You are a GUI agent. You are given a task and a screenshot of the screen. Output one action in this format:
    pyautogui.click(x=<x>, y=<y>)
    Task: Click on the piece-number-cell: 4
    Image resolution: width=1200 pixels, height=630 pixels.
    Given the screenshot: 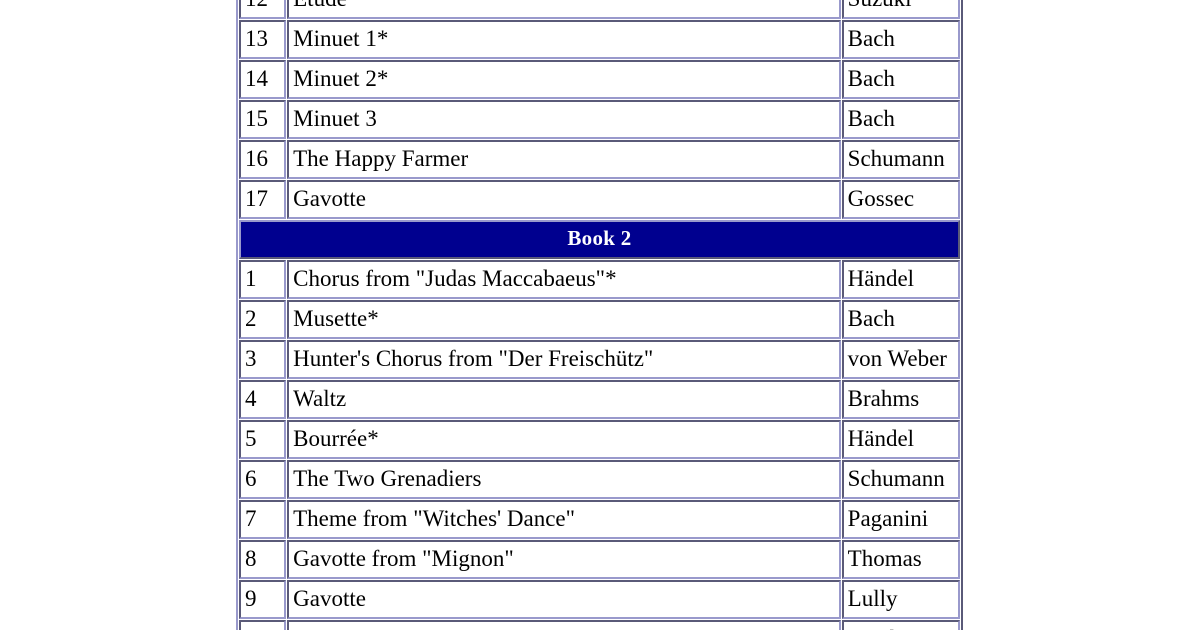 What is the action you would take?
    pyautogui.click(x=263, y=399)
    